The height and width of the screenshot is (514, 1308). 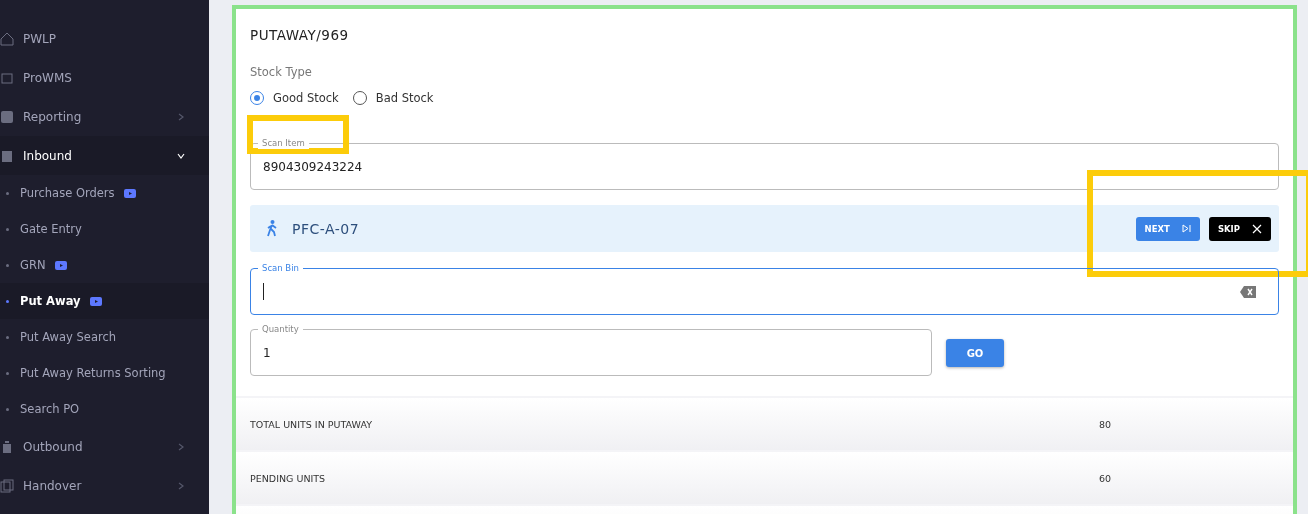 What do you see at coordinates (1106, 478) in the screenshot?
I see `stat-value: 60` at bounding box center [1106, 478].